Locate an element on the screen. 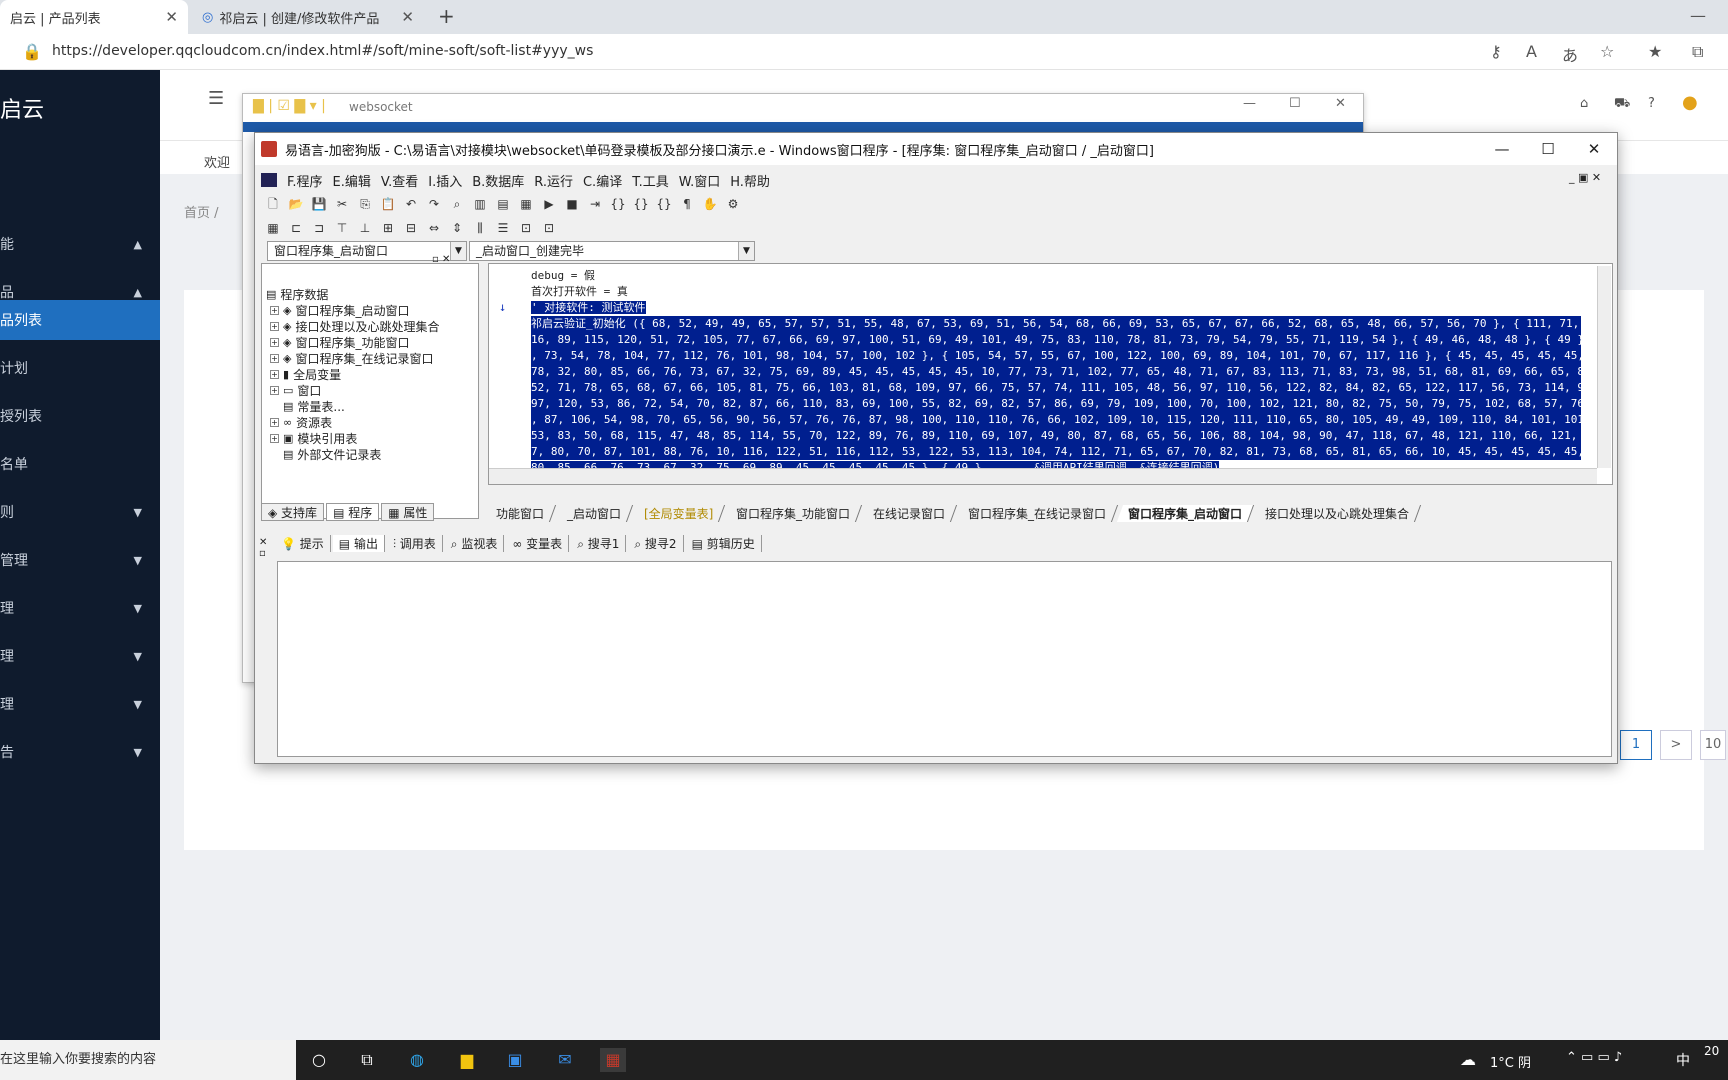 The width and height of the screenshot is (1728, 1080). code-tab: [全局变量表] is located at coordinates (679, 513).